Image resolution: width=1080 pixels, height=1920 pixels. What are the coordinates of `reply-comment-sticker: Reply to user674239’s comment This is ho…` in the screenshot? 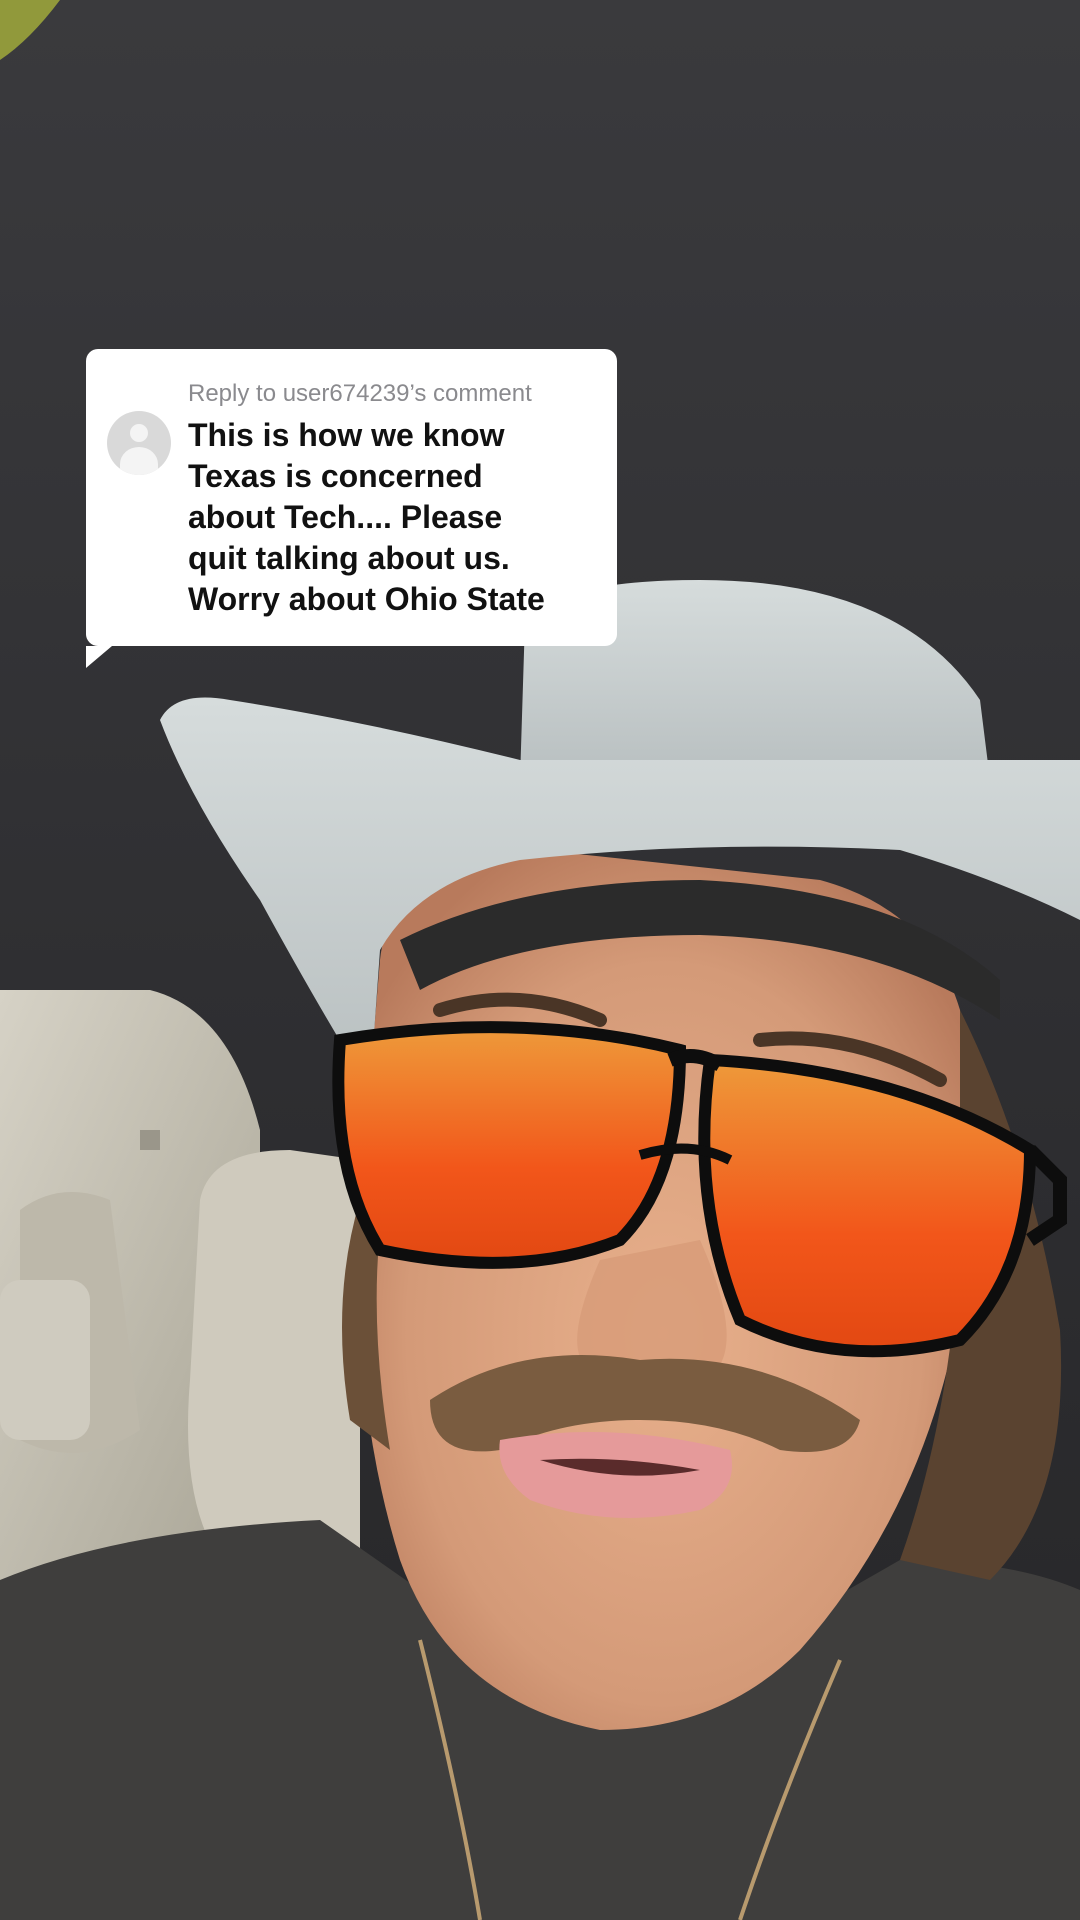 It's located at (351, 508).